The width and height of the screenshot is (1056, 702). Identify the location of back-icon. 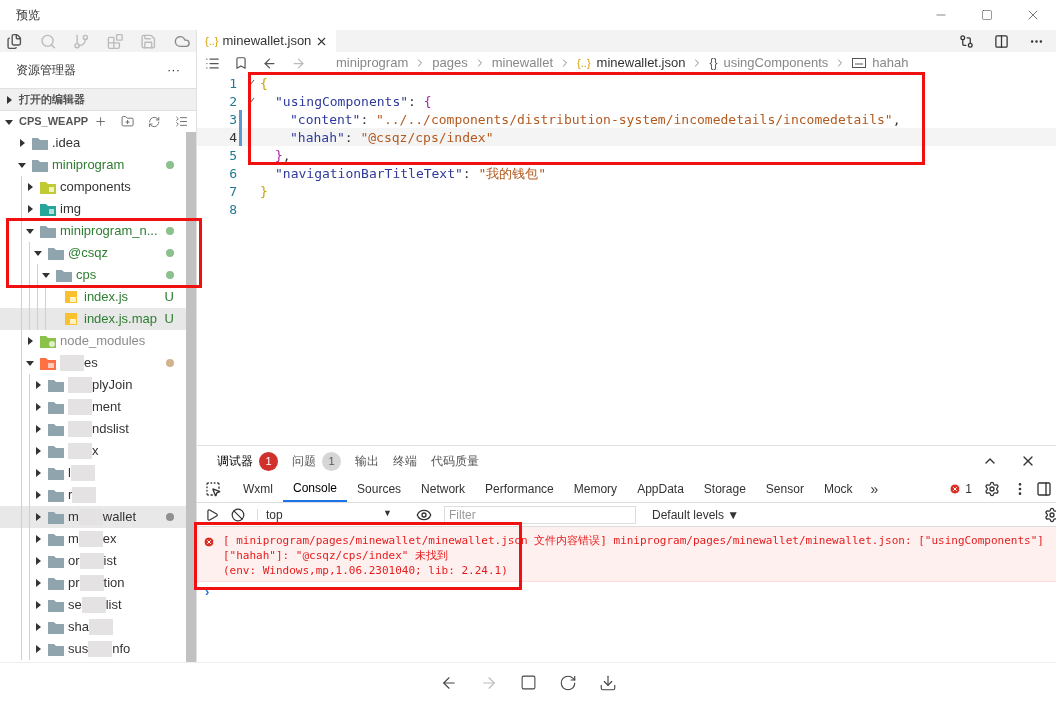
(269, 63).